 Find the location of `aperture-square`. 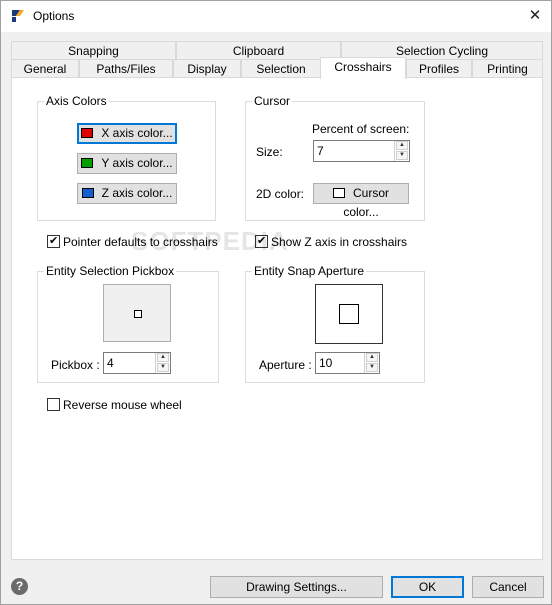

aperture-square is located at coordinates (349, 314).